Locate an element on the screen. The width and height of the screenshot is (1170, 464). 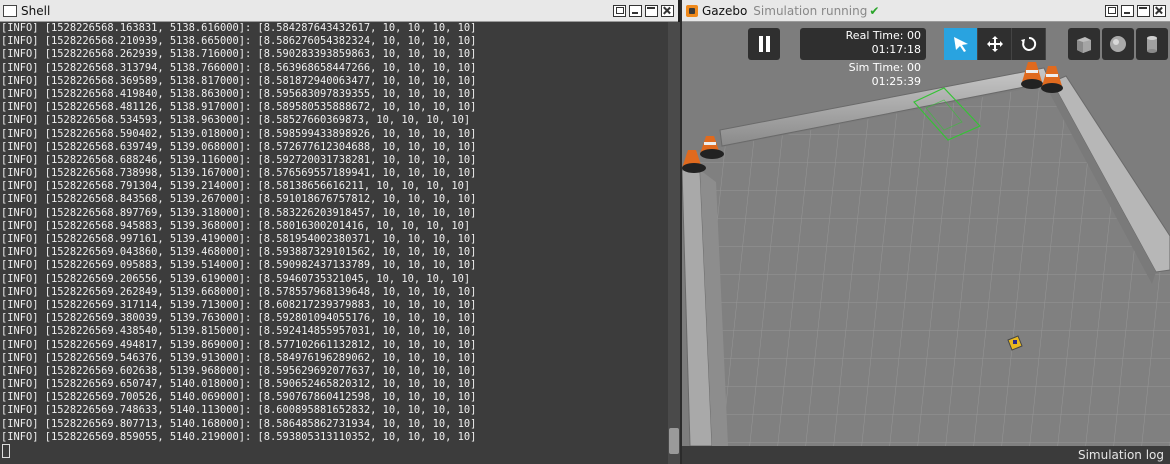
box-shape-button is located at coordinates (1084, 44).